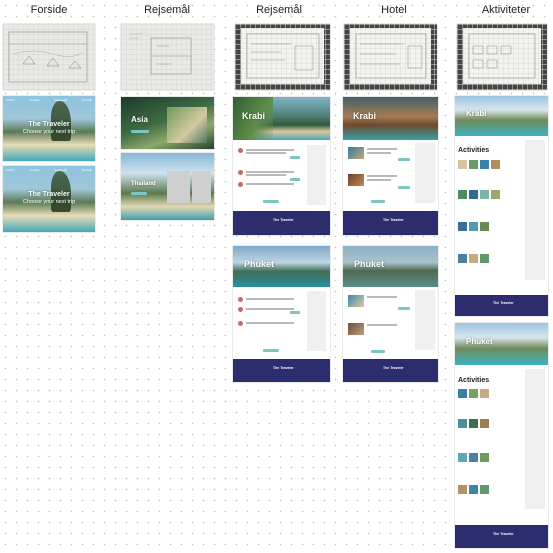 This screenshot has width=553, height=553. I want to click on forside-sketch, so click(49, 57).